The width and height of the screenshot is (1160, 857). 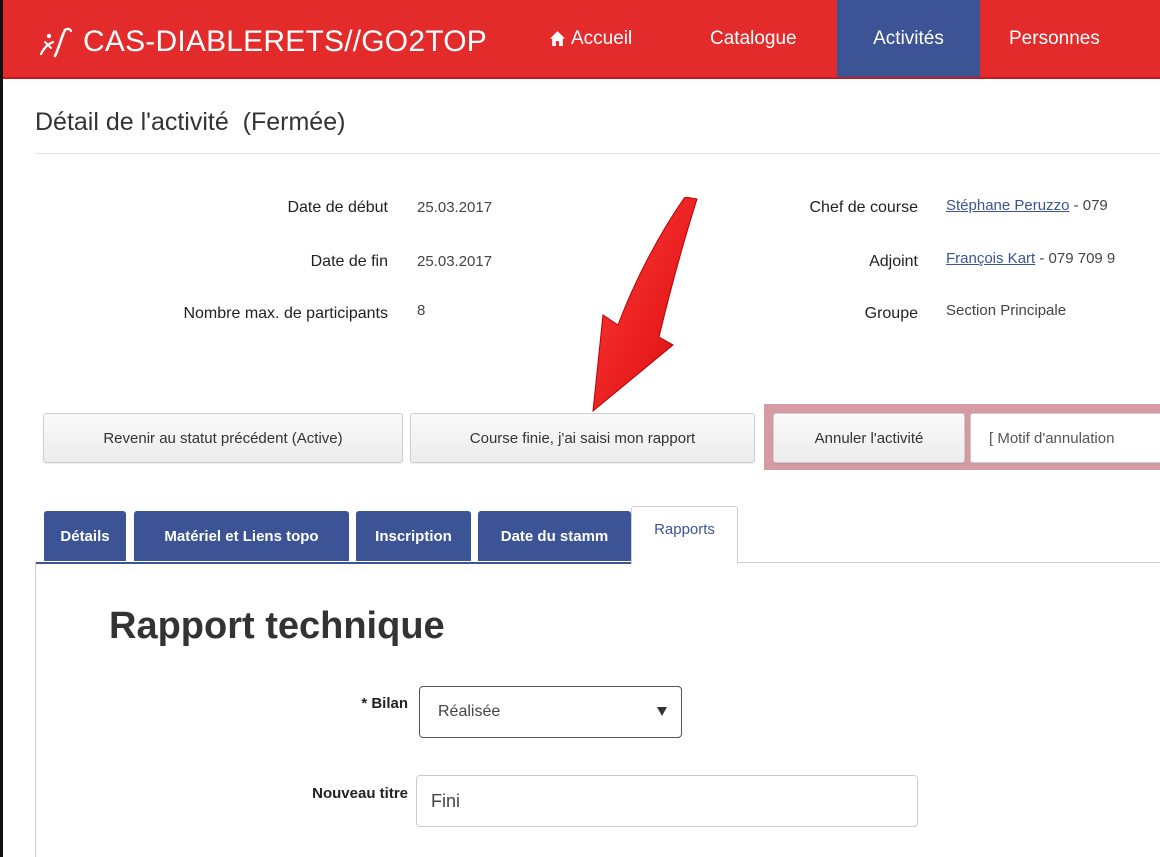 I want to click on brand: CAS-DIABLERETS//GO2TOP, so click(x=261, y=42).